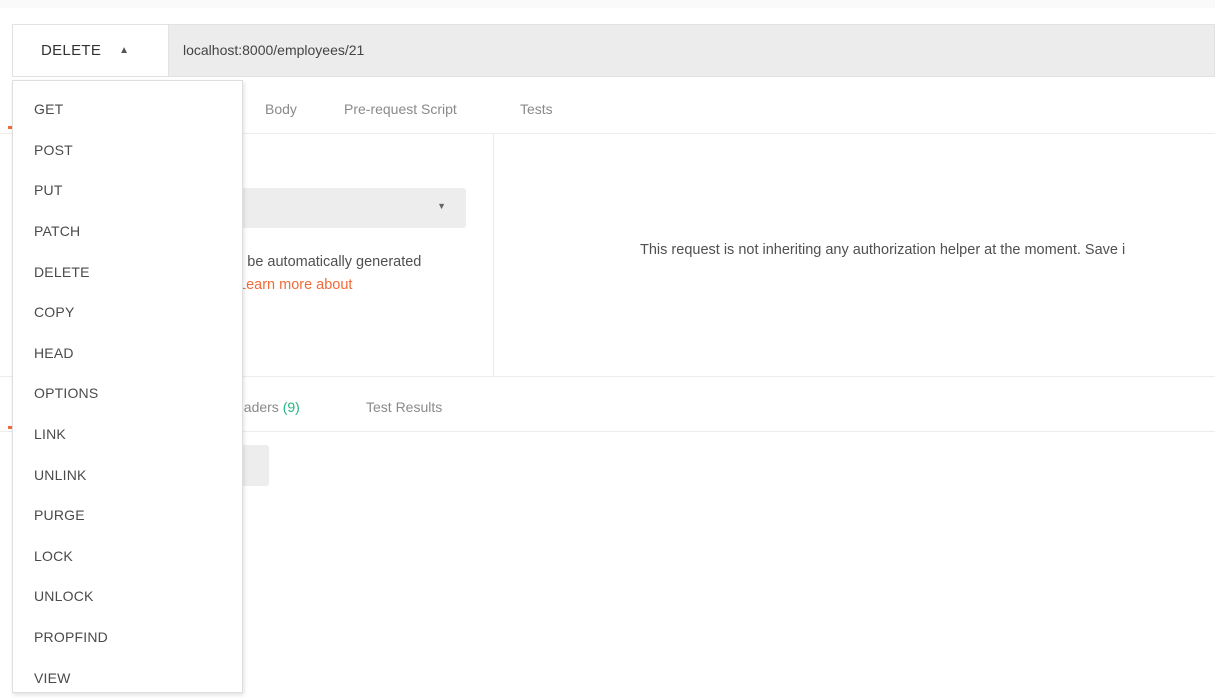 The image size is (1215, 698). What do you see at coordinates (404, 407) in the screenshot?
I see `response-tab-test-results: Test Results` at bounding box center [404, 407].